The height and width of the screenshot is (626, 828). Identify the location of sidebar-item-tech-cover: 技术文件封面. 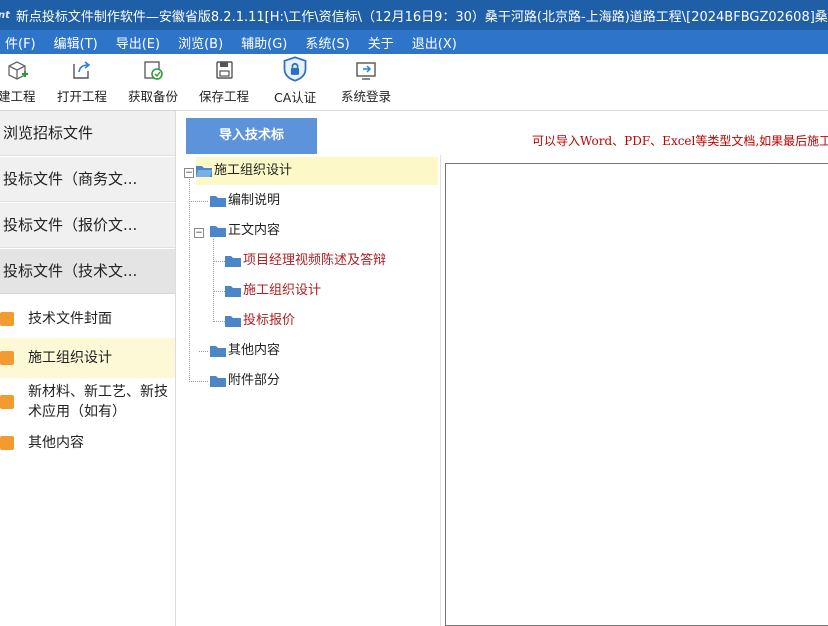
(87, 319).